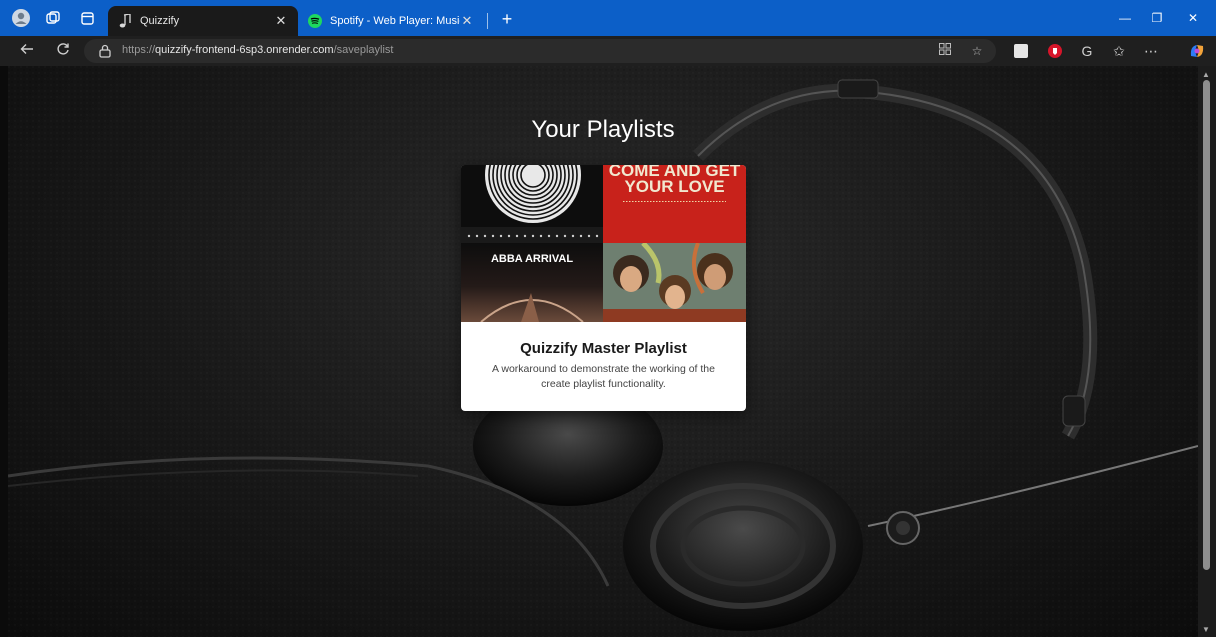 This screenshot has width=1216, height=637. I want to click on album-cover-image: ABBA ARRIVAL, so click(532, 282).